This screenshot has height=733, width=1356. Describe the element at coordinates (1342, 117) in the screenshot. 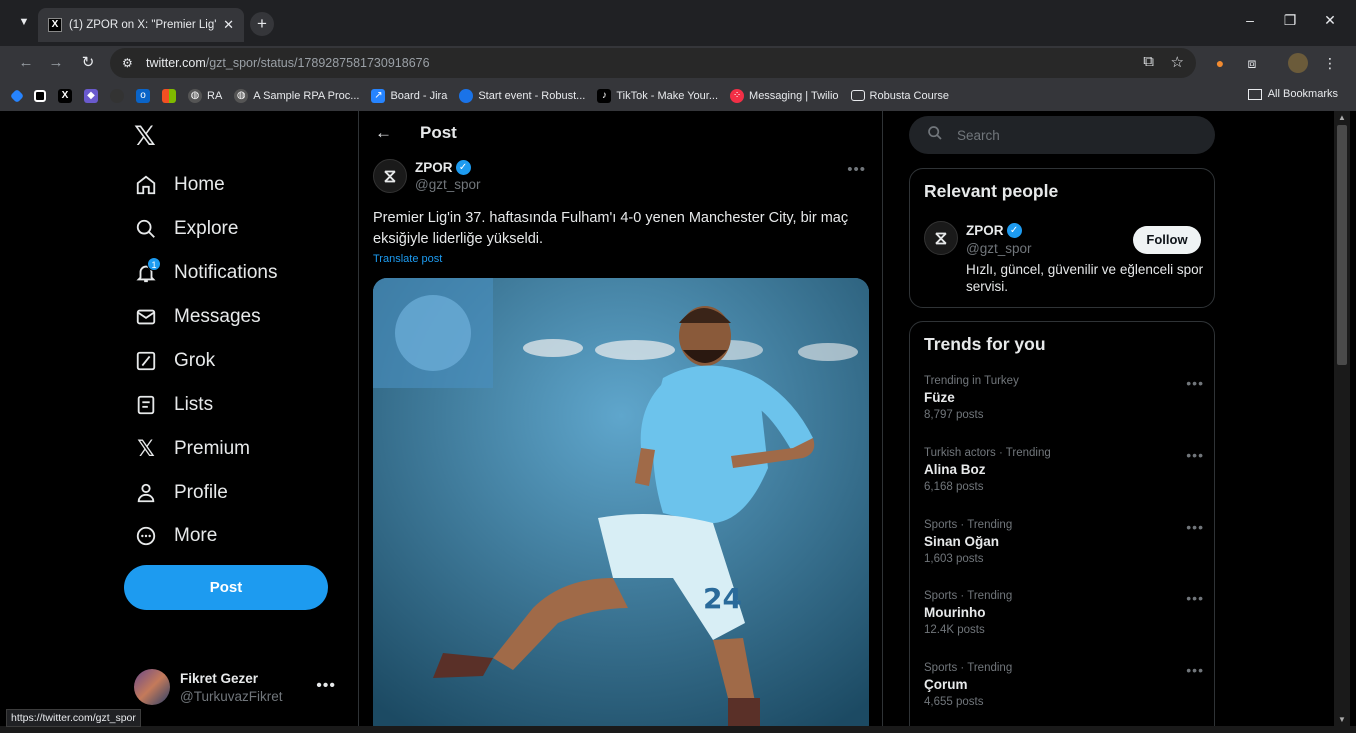

I see `scroll-up-icon: ▲` at that location.